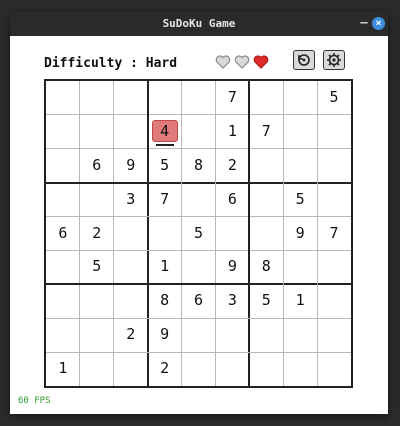 The width and height of the screenshot is (400, 426). I want to click on difficulty-label: Difficulty : Hard, so click(111, 63).